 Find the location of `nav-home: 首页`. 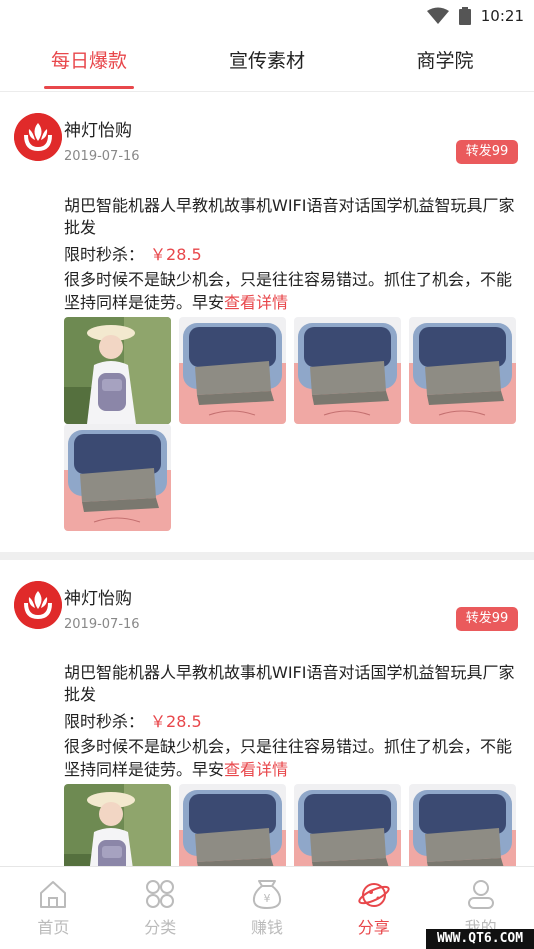

nav-home: 首页 is located at coordinates (53, 908).